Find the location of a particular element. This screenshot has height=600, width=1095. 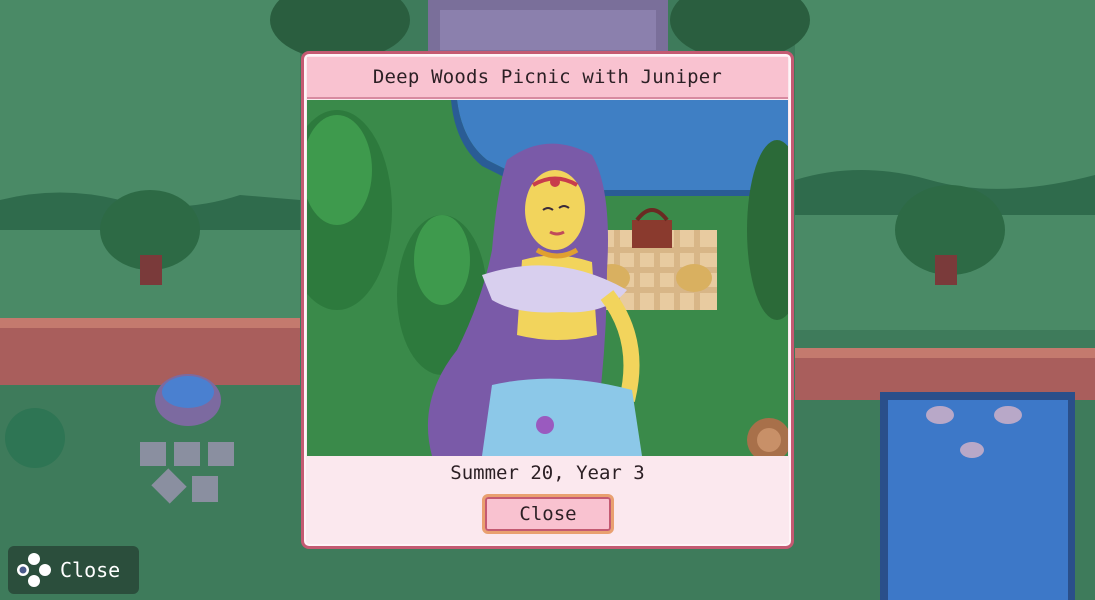

event-date: Summer 20, Year 3 is located at coordinates (547, 473).